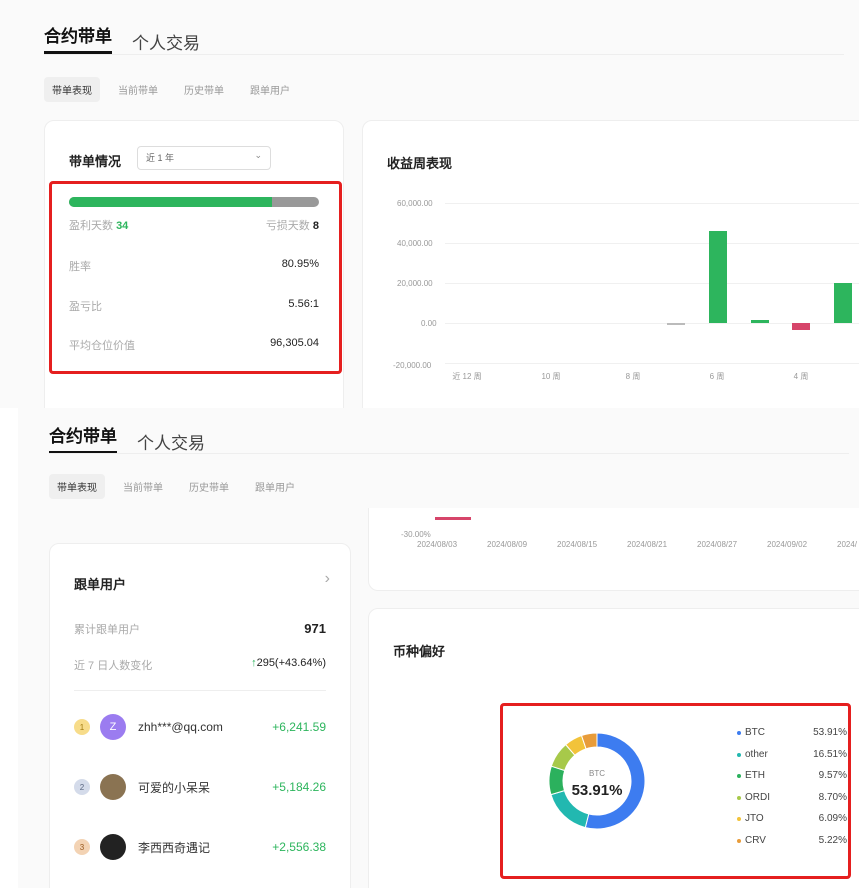 The height and width of the screenshot is (888, 859). Describe the element at coordinates (174, 787) in the screenshot. I see `follower-name: 可爱的小呆呆` at that location.